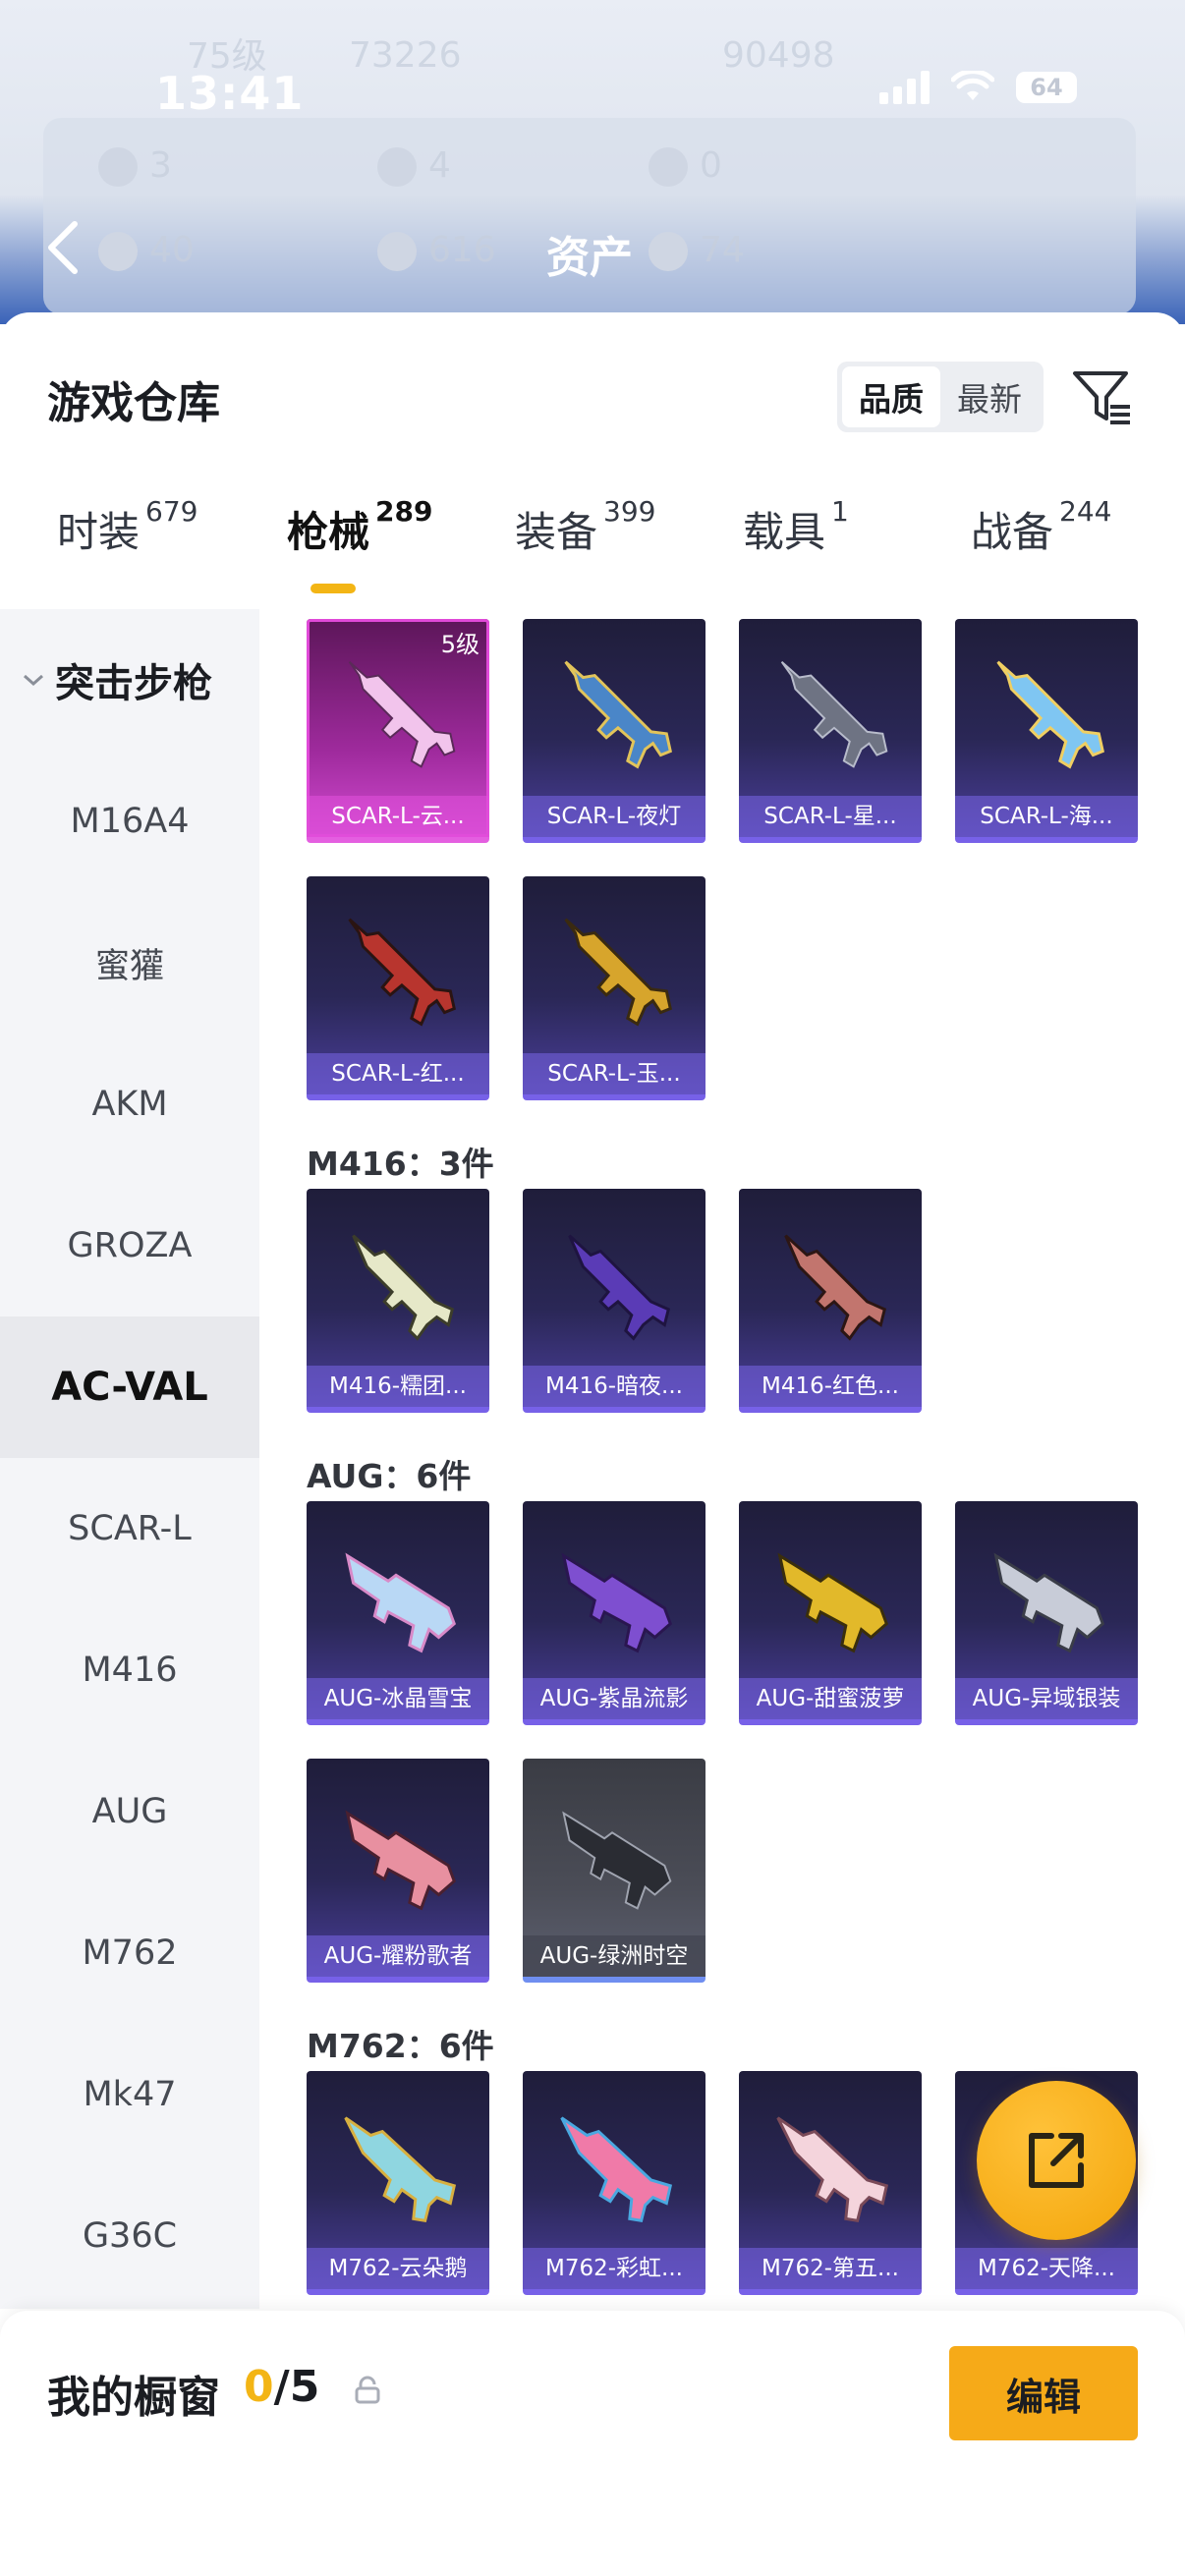  I want to click on weapon-card: AUG-冰晶雪宝, so click(398, 1613).